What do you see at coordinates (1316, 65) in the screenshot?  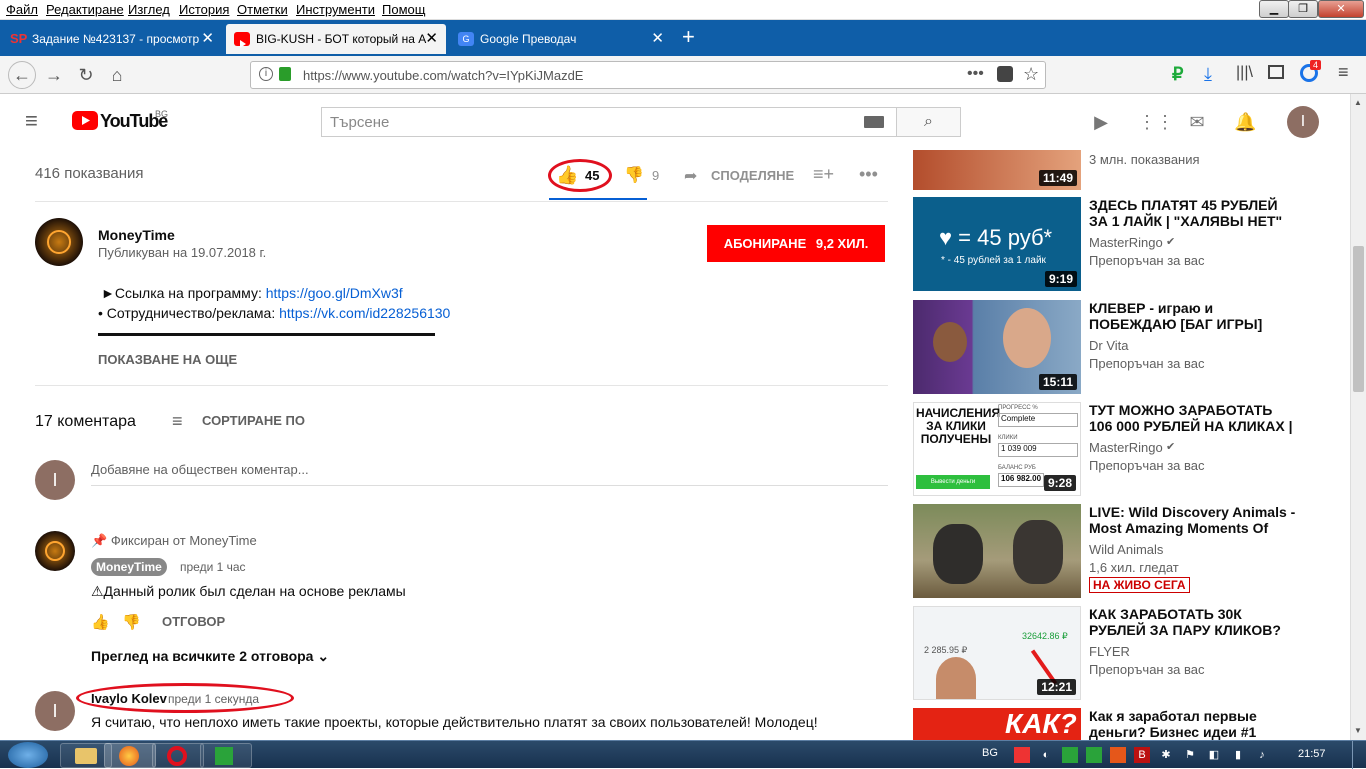 I see `notification-badge: 4` at bounding box center [1316, 65].